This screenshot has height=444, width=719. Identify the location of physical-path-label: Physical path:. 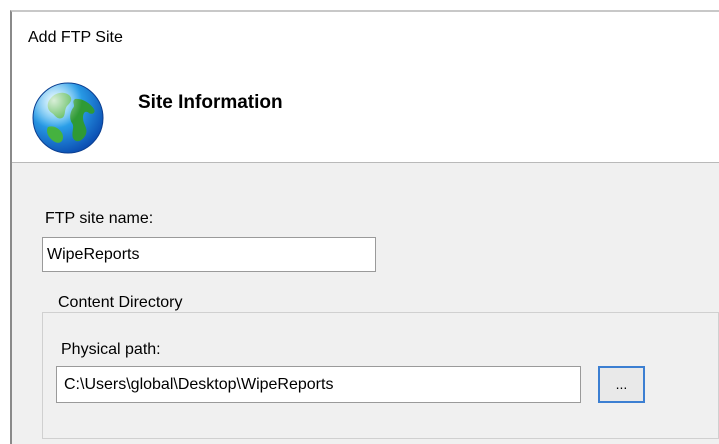
(111, 349).